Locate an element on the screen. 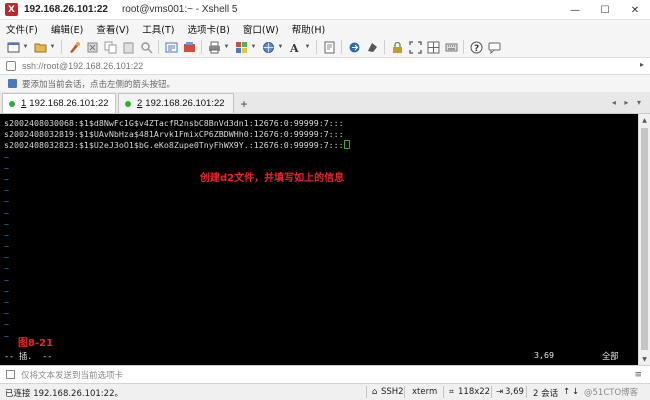  terminal-size-icon: ⌗ is located at coordinates (451, 392).